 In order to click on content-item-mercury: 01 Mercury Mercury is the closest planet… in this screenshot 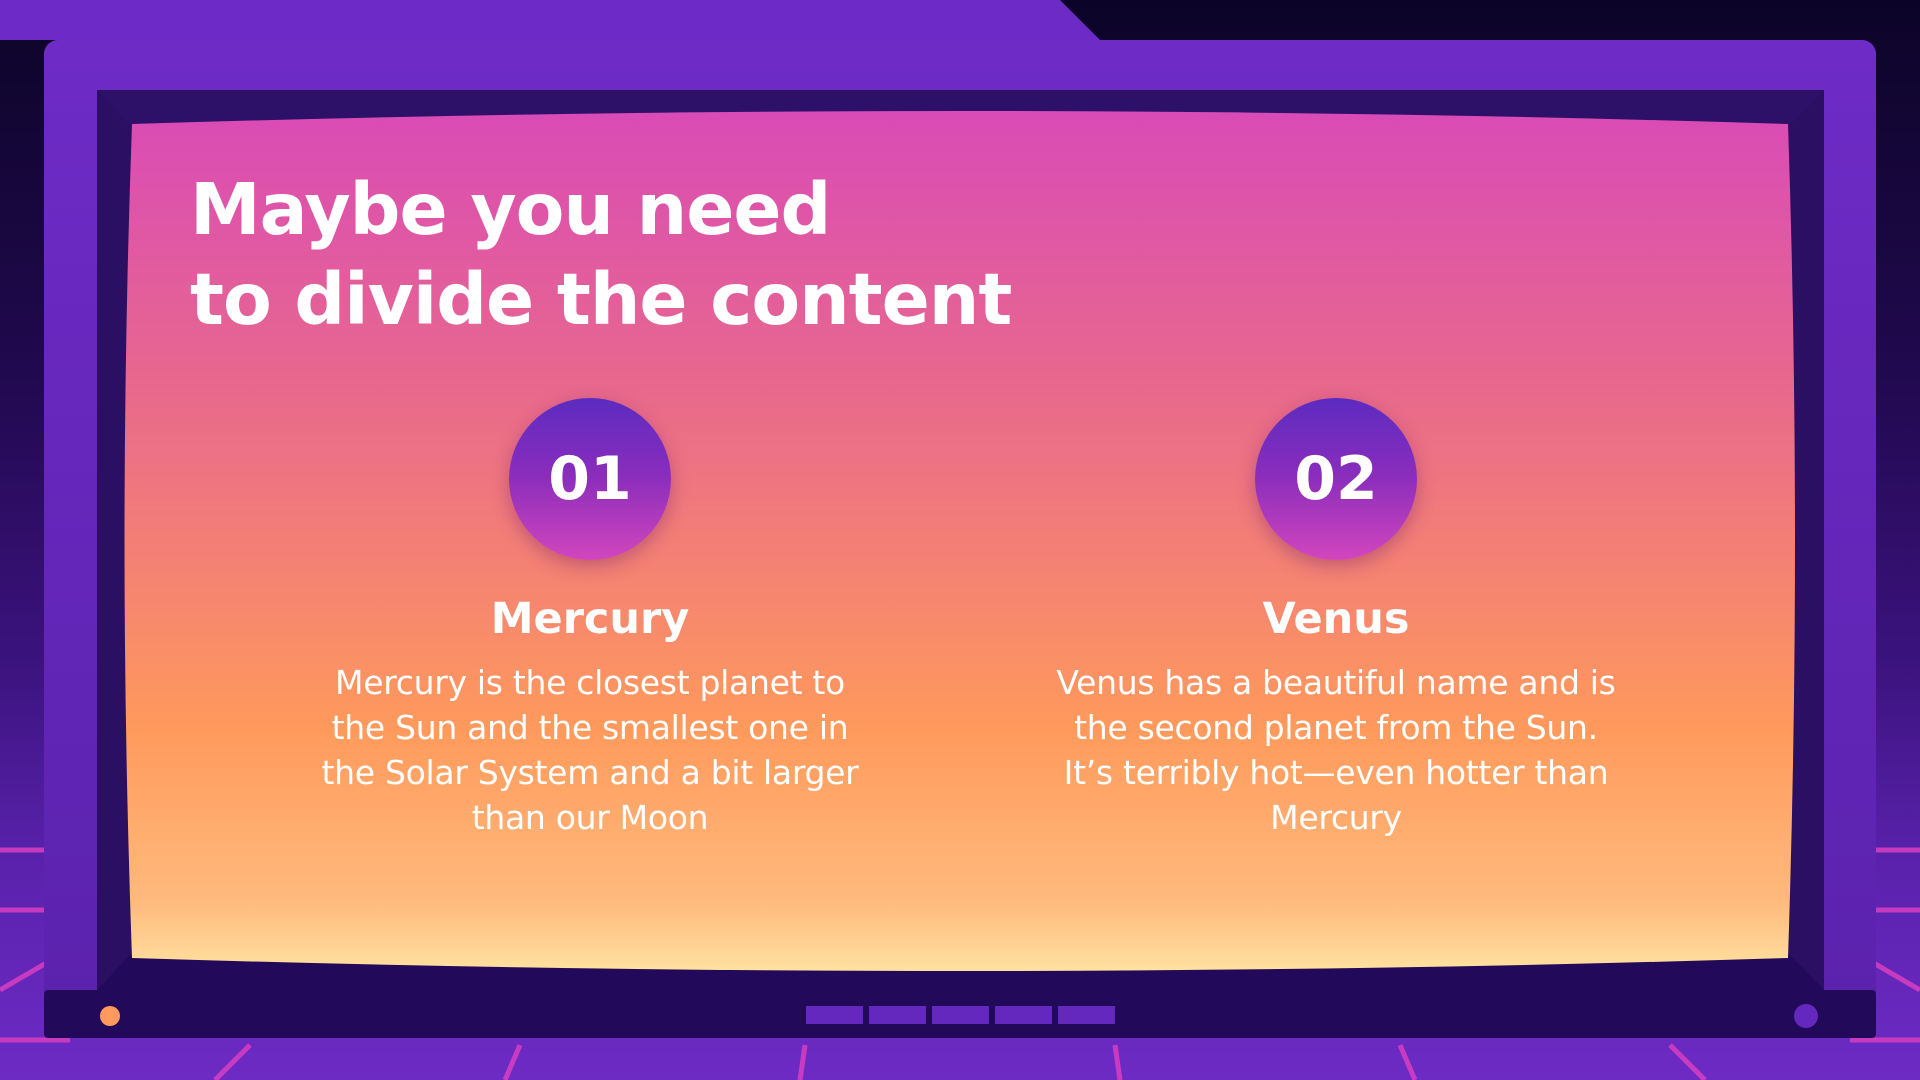, I will do `click(590, 619)`.